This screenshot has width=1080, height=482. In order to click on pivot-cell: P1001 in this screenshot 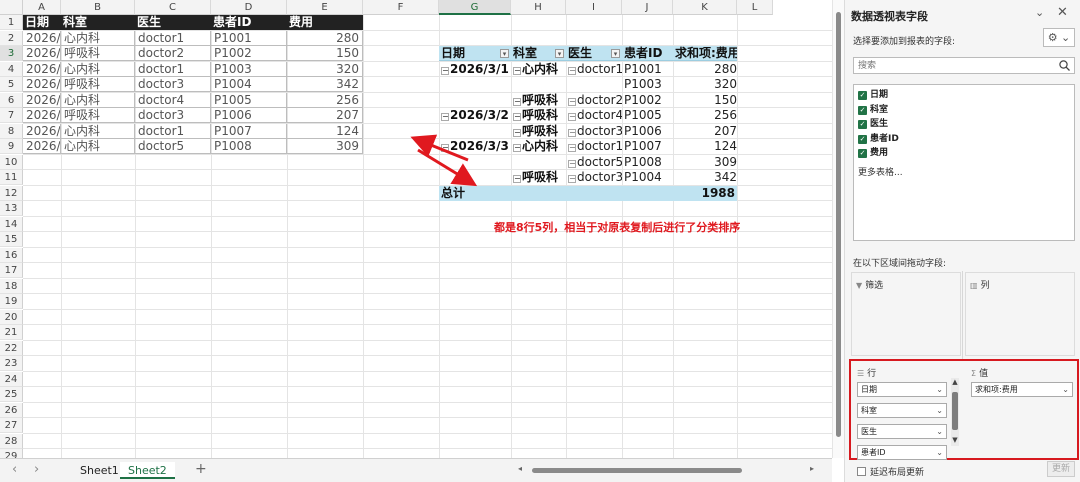, I will do `click(647, 69)`.